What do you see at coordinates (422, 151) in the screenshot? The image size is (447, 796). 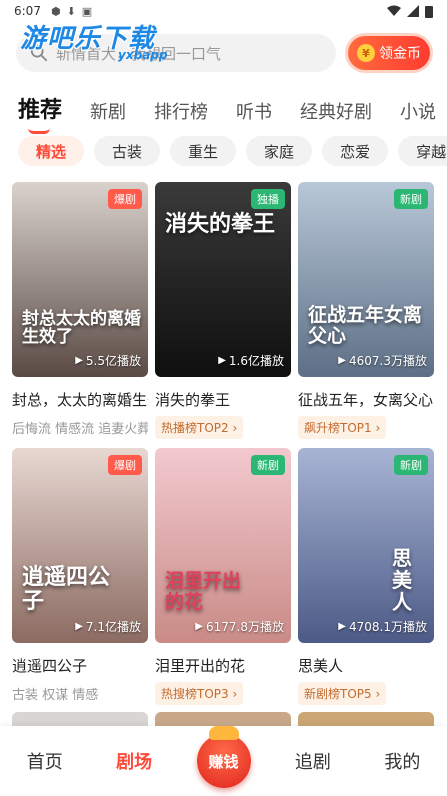 I see `chip-time-travel: 穿越` at bounding box center [422, 151].